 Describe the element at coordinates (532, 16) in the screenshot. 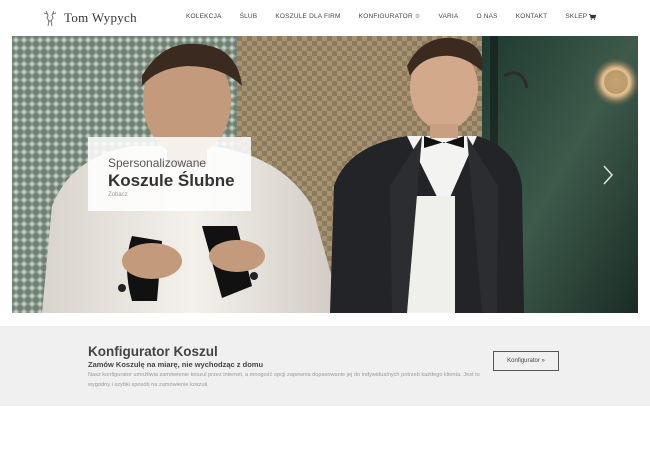

I see `nav-item-kontakt: KONTAKT` at that location.